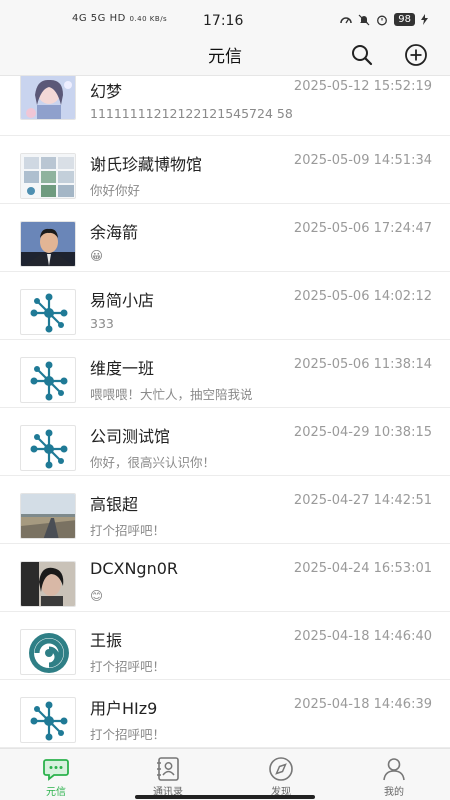 The width and height of the screenshot is (450, 800). What do you see at coordinates (97, 595) in the screenshot?
I see `conversation-preview: 😊` at bounding box center [97, 595].